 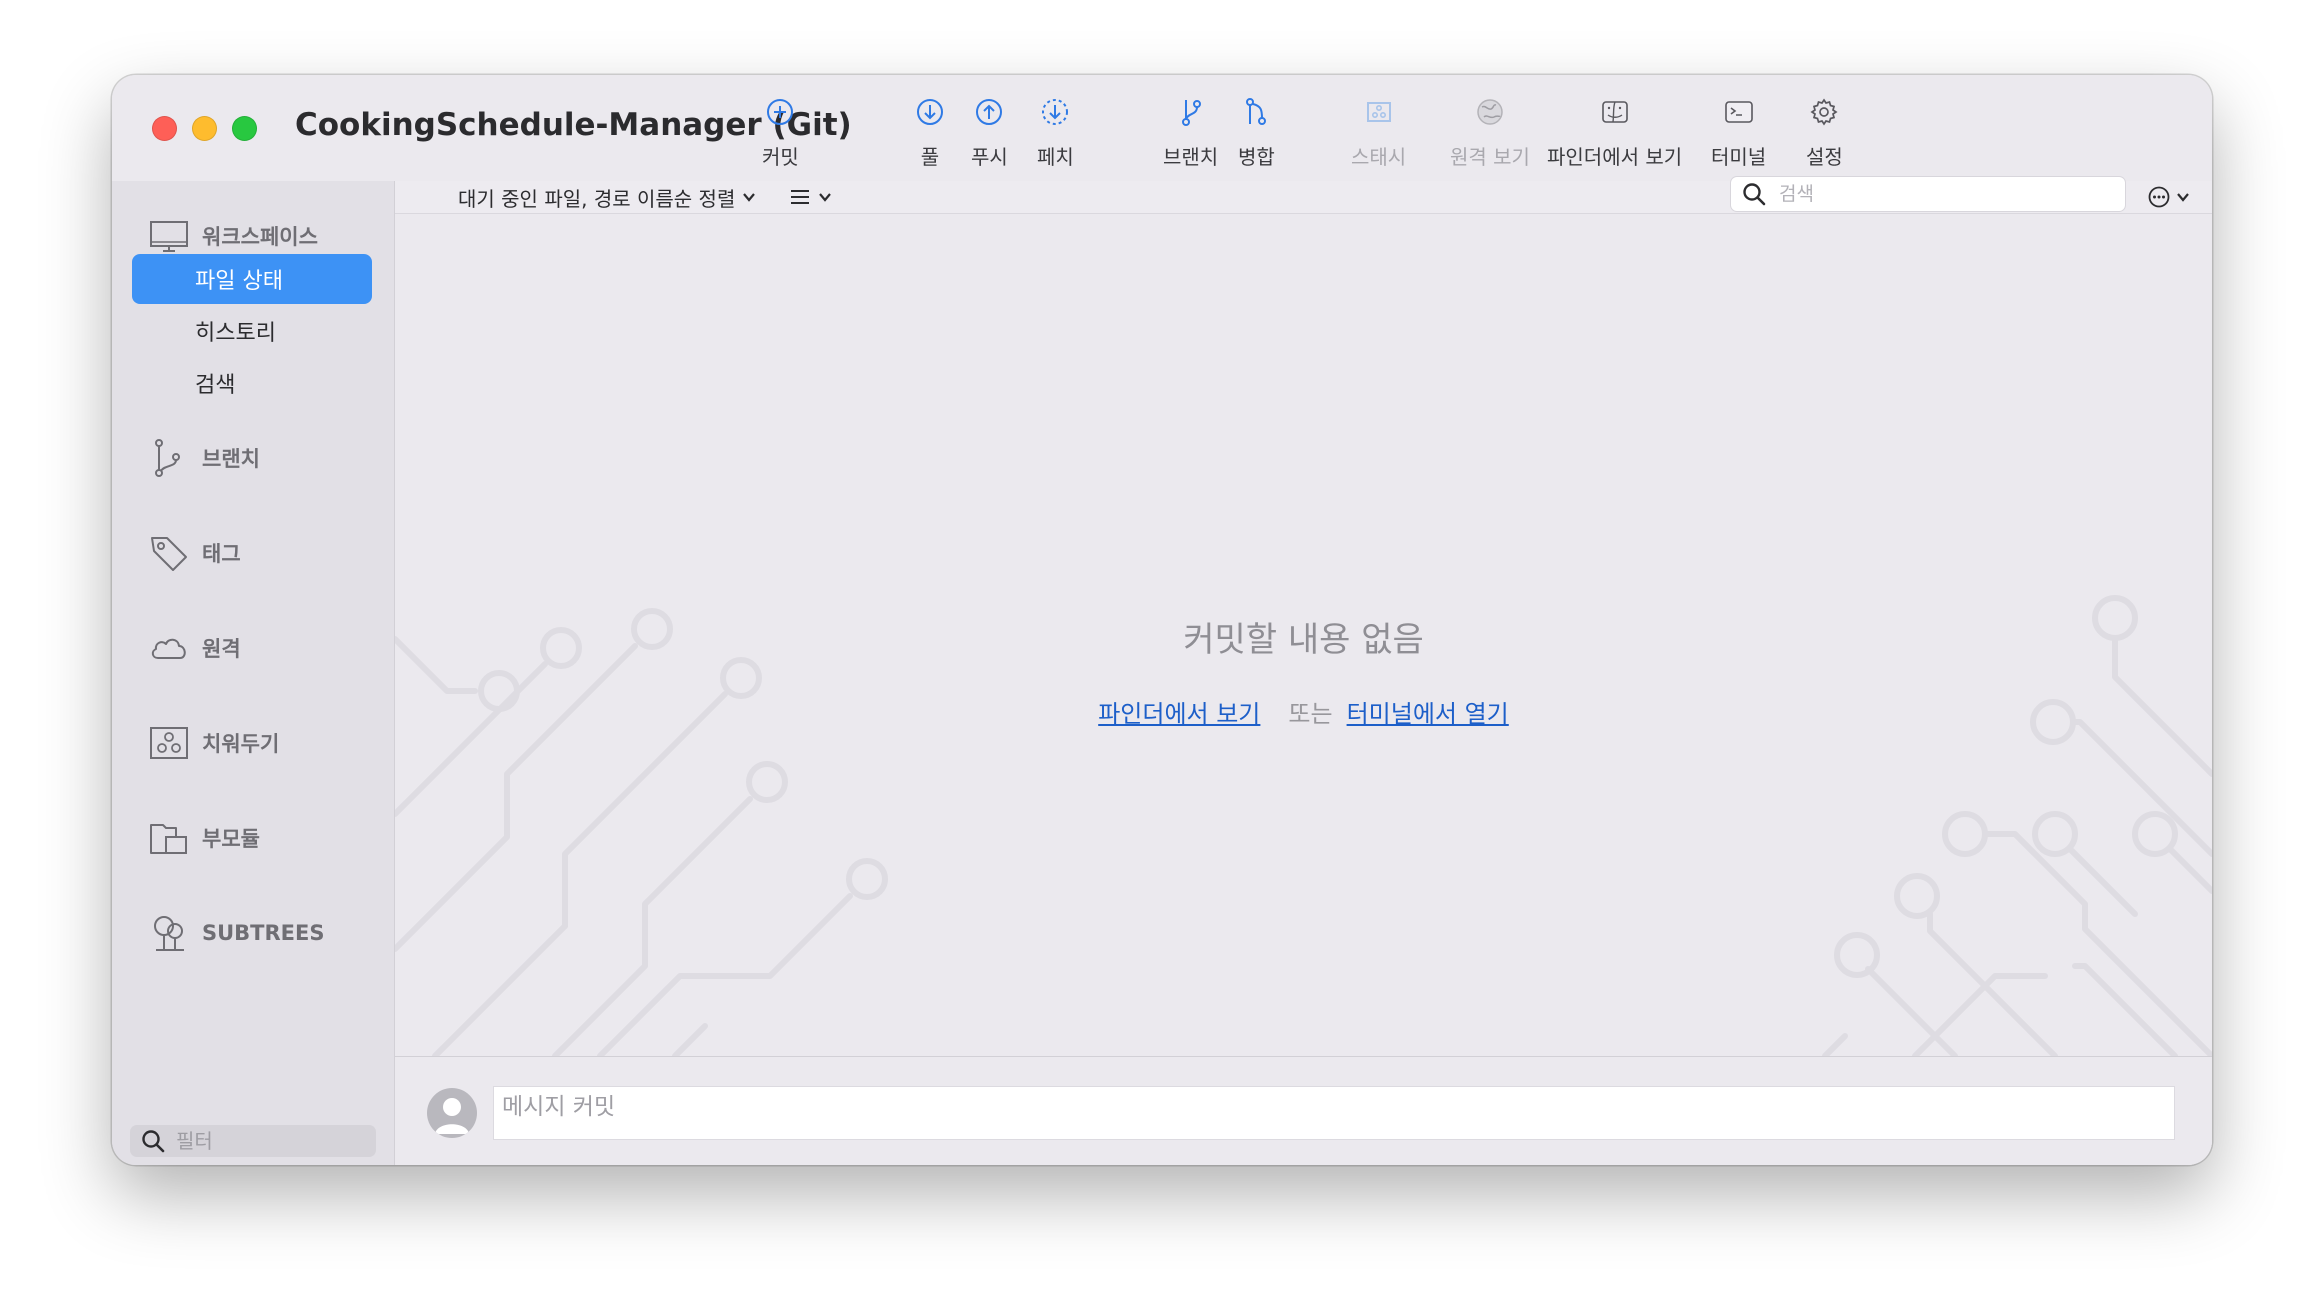 I want to click on commit-message-box, so click(x=1334, y=1113).